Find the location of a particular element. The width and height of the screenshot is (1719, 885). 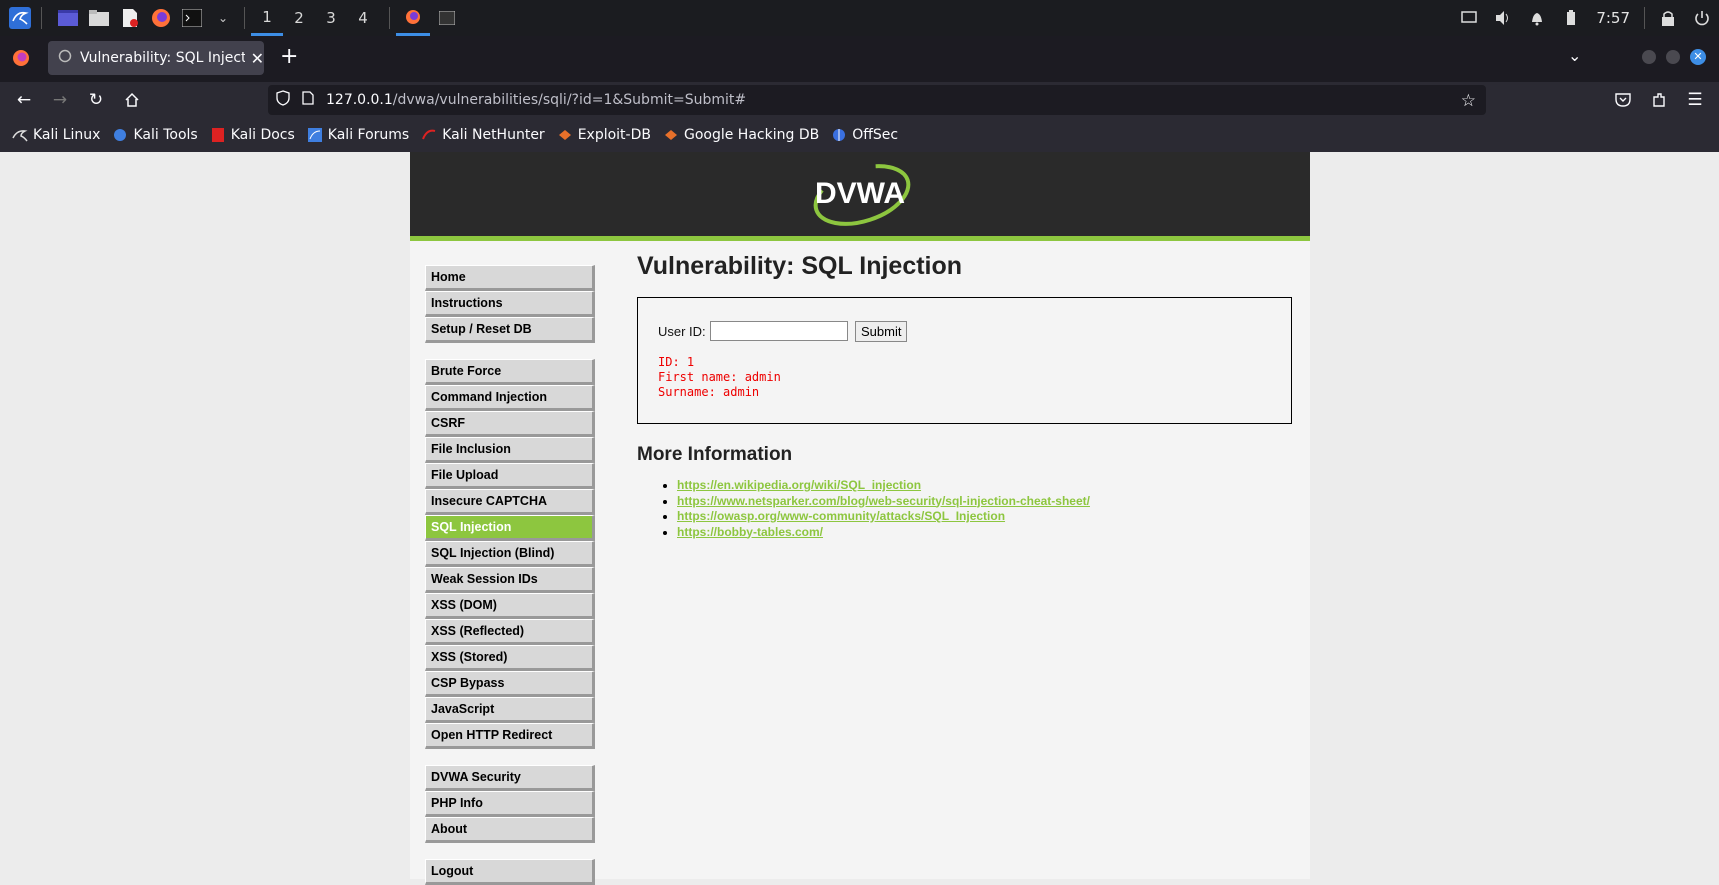

menu-item-instructions: Instructions is located at coordinates (510, 304).